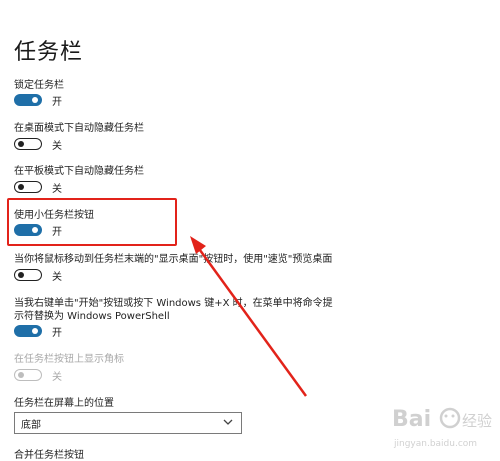 The width and height of the screenshot is (500, 461). I want to click on watermark-url: jingyan.baidu.com, so click(435, 444).